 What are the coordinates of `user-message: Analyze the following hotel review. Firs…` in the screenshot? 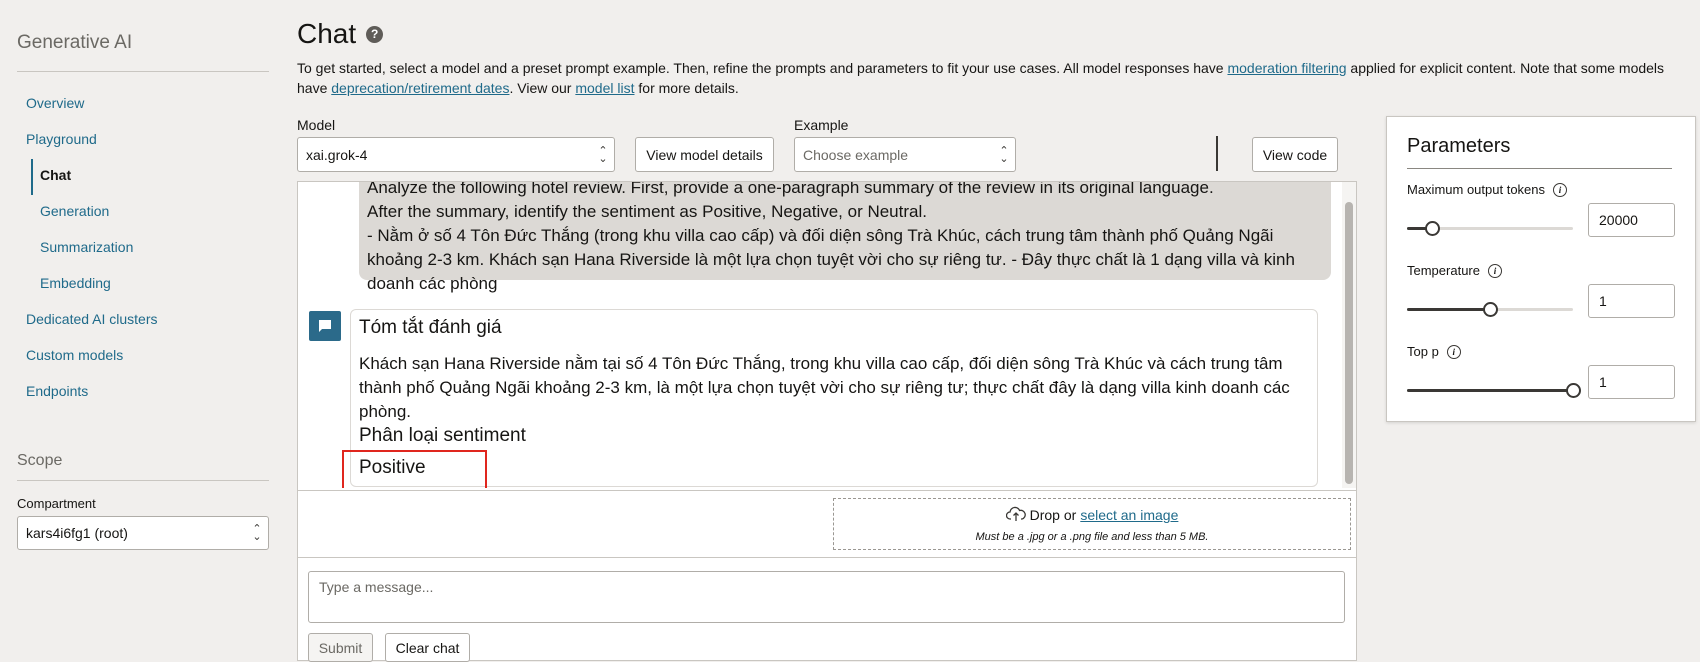 It's located at (845, 237).